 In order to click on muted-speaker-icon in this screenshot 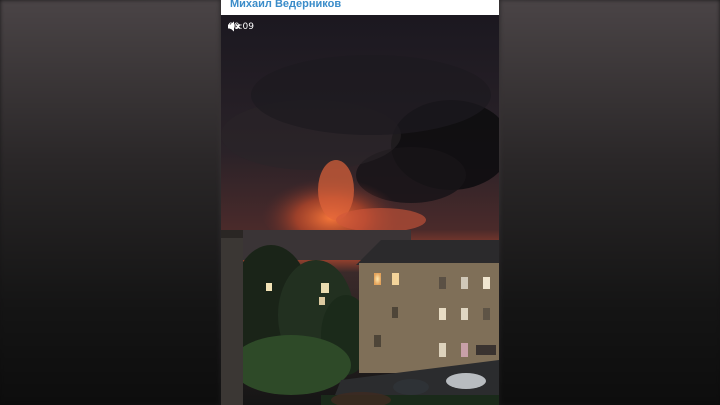, I will do `click(249, 26)`.